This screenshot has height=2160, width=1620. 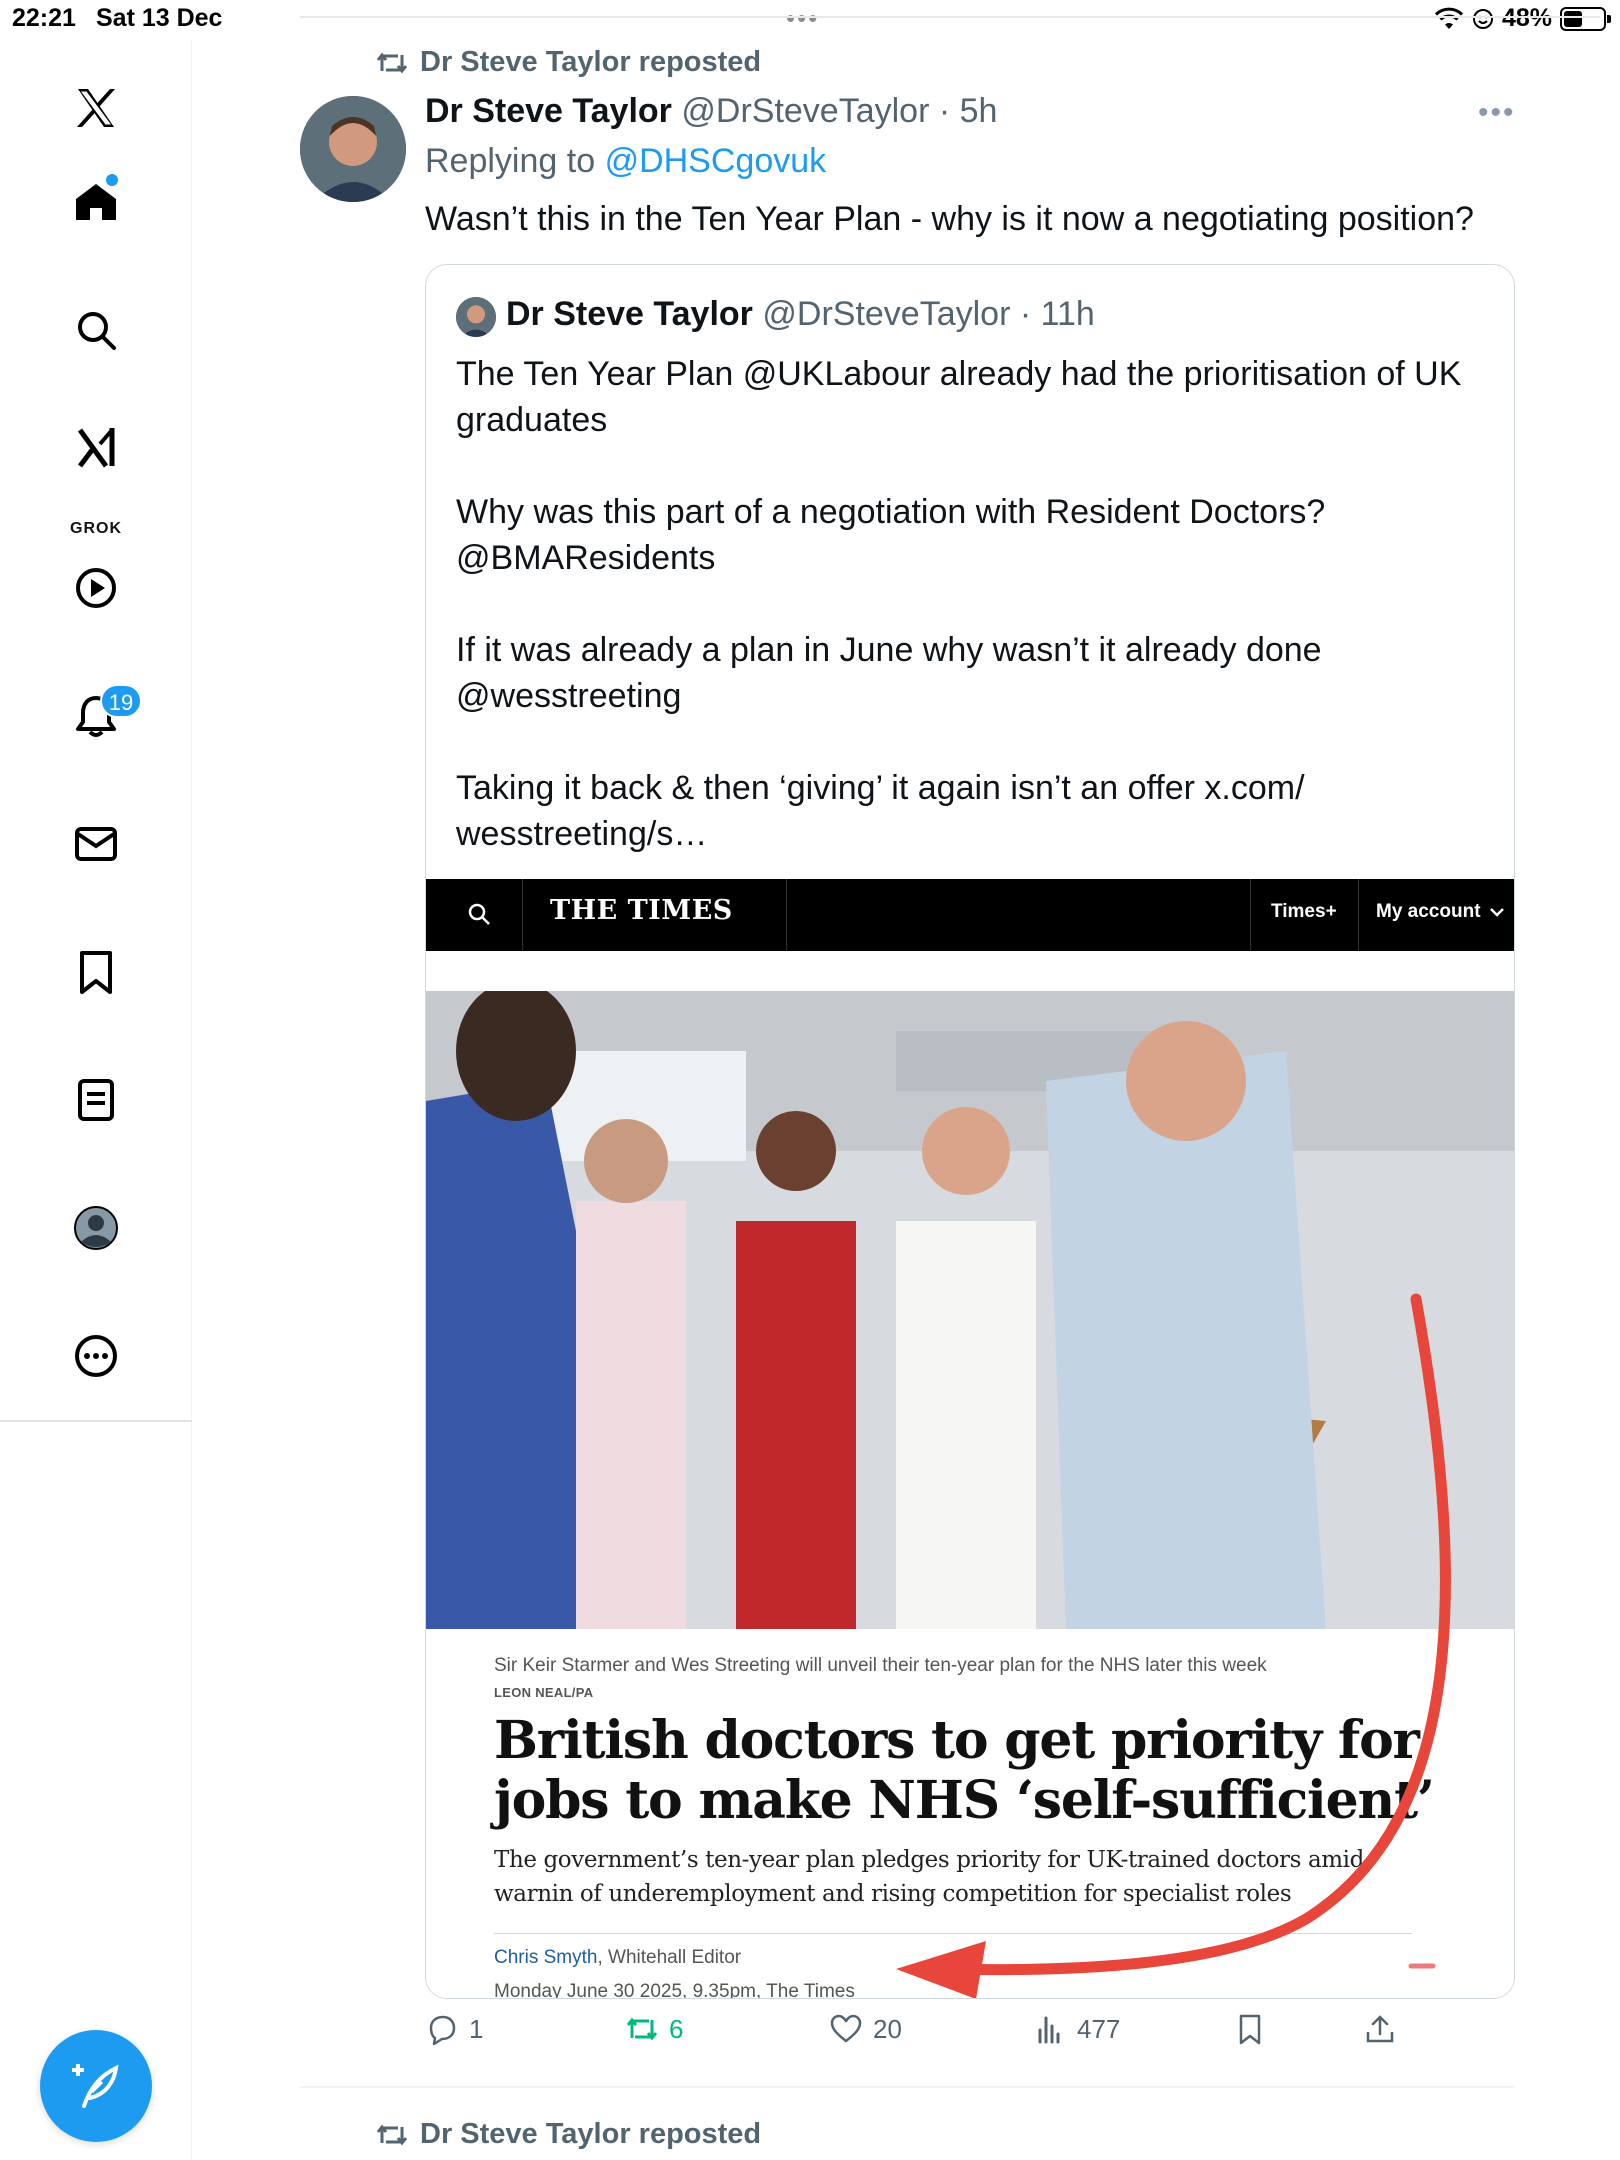 What do you see at coordinates (591, 2134) in the screenshot?
I see `next-repost-label: Dr Steve Taylor reposted` at bounding box center [591, 2134].